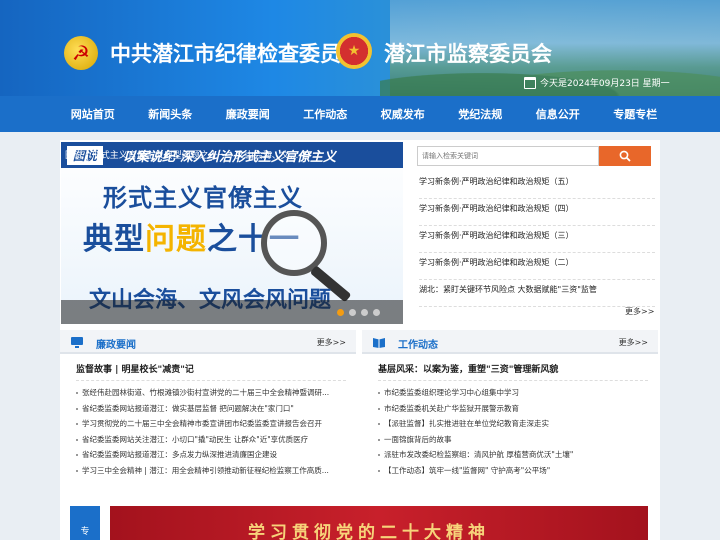 The width and height of the screenshot is (720, 540). What do you see at coordinates (85, 523) in the screenshot?
I see `special-topic-tab: 专` at bounding box center [85, 523].